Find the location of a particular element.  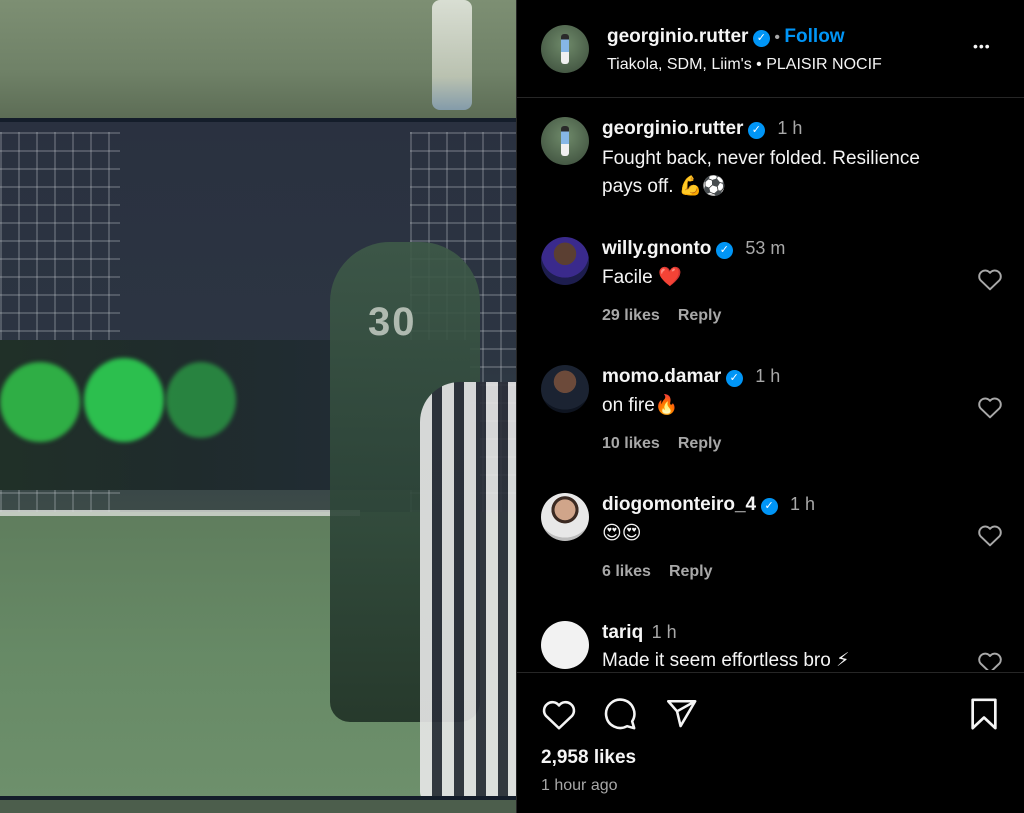

audio-attribution: Tiakola, SDM, Liim's • PLAISIR NOCIF is located at coordinates (744, 65).